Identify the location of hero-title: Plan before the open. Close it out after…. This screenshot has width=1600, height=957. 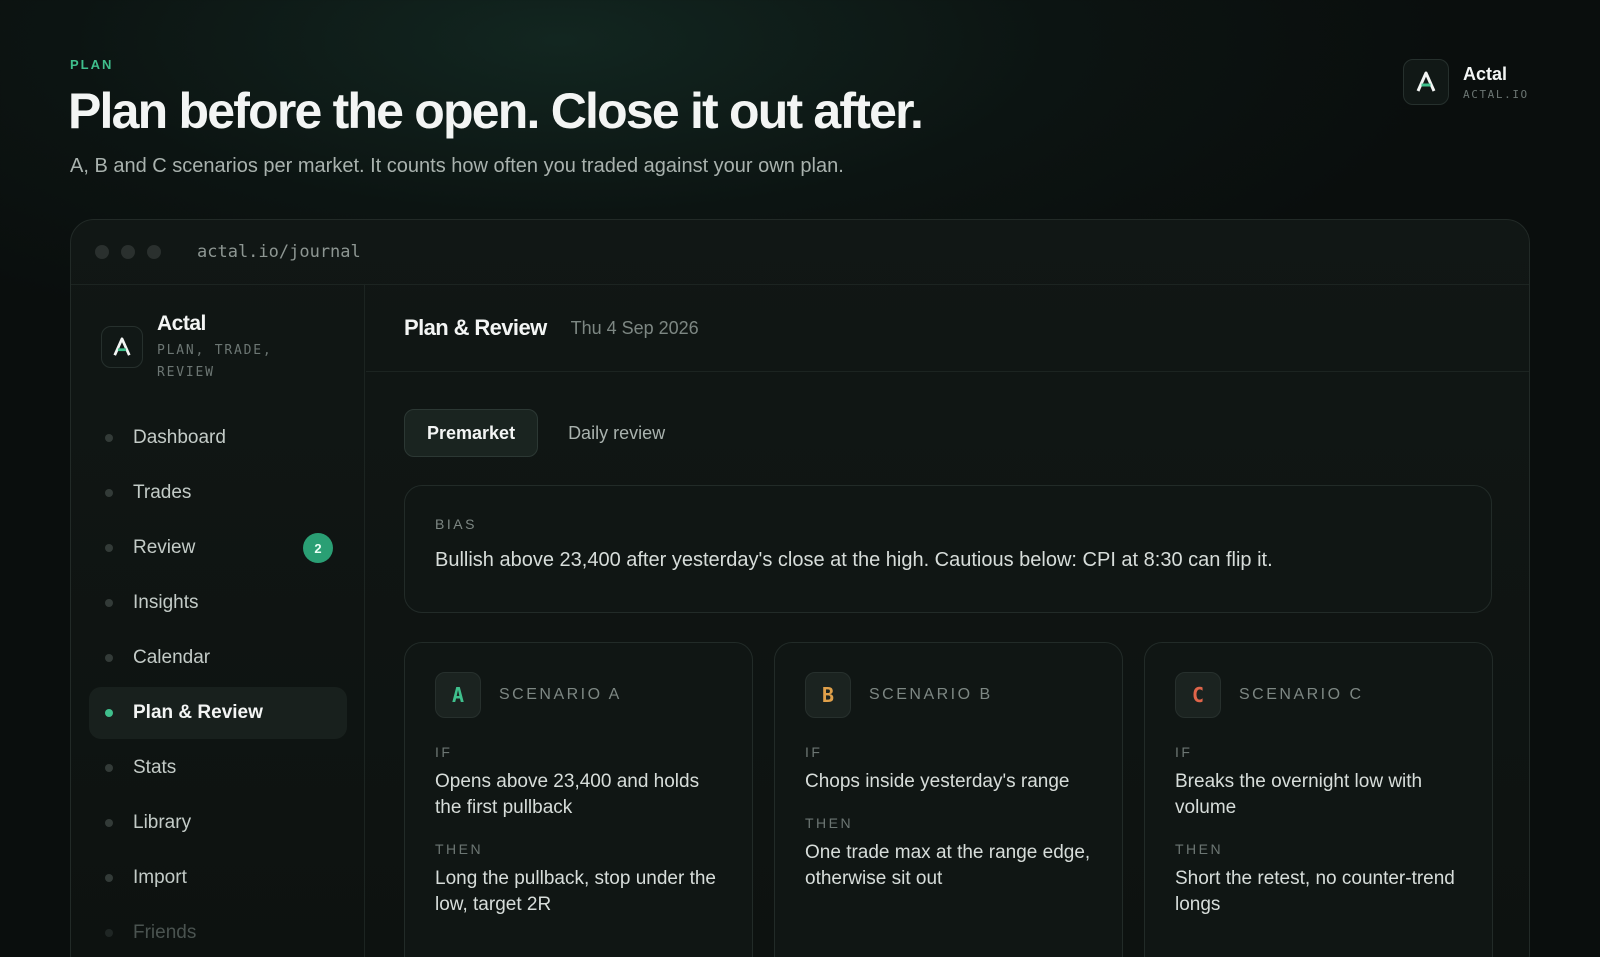
(496, 111).